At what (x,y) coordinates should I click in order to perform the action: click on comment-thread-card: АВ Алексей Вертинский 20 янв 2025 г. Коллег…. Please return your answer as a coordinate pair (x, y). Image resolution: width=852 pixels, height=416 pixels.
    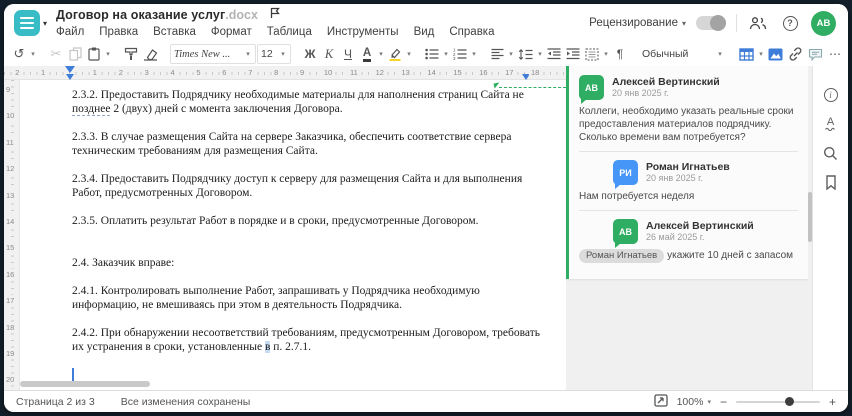
    Looking at the image, I should click on (687, 172).